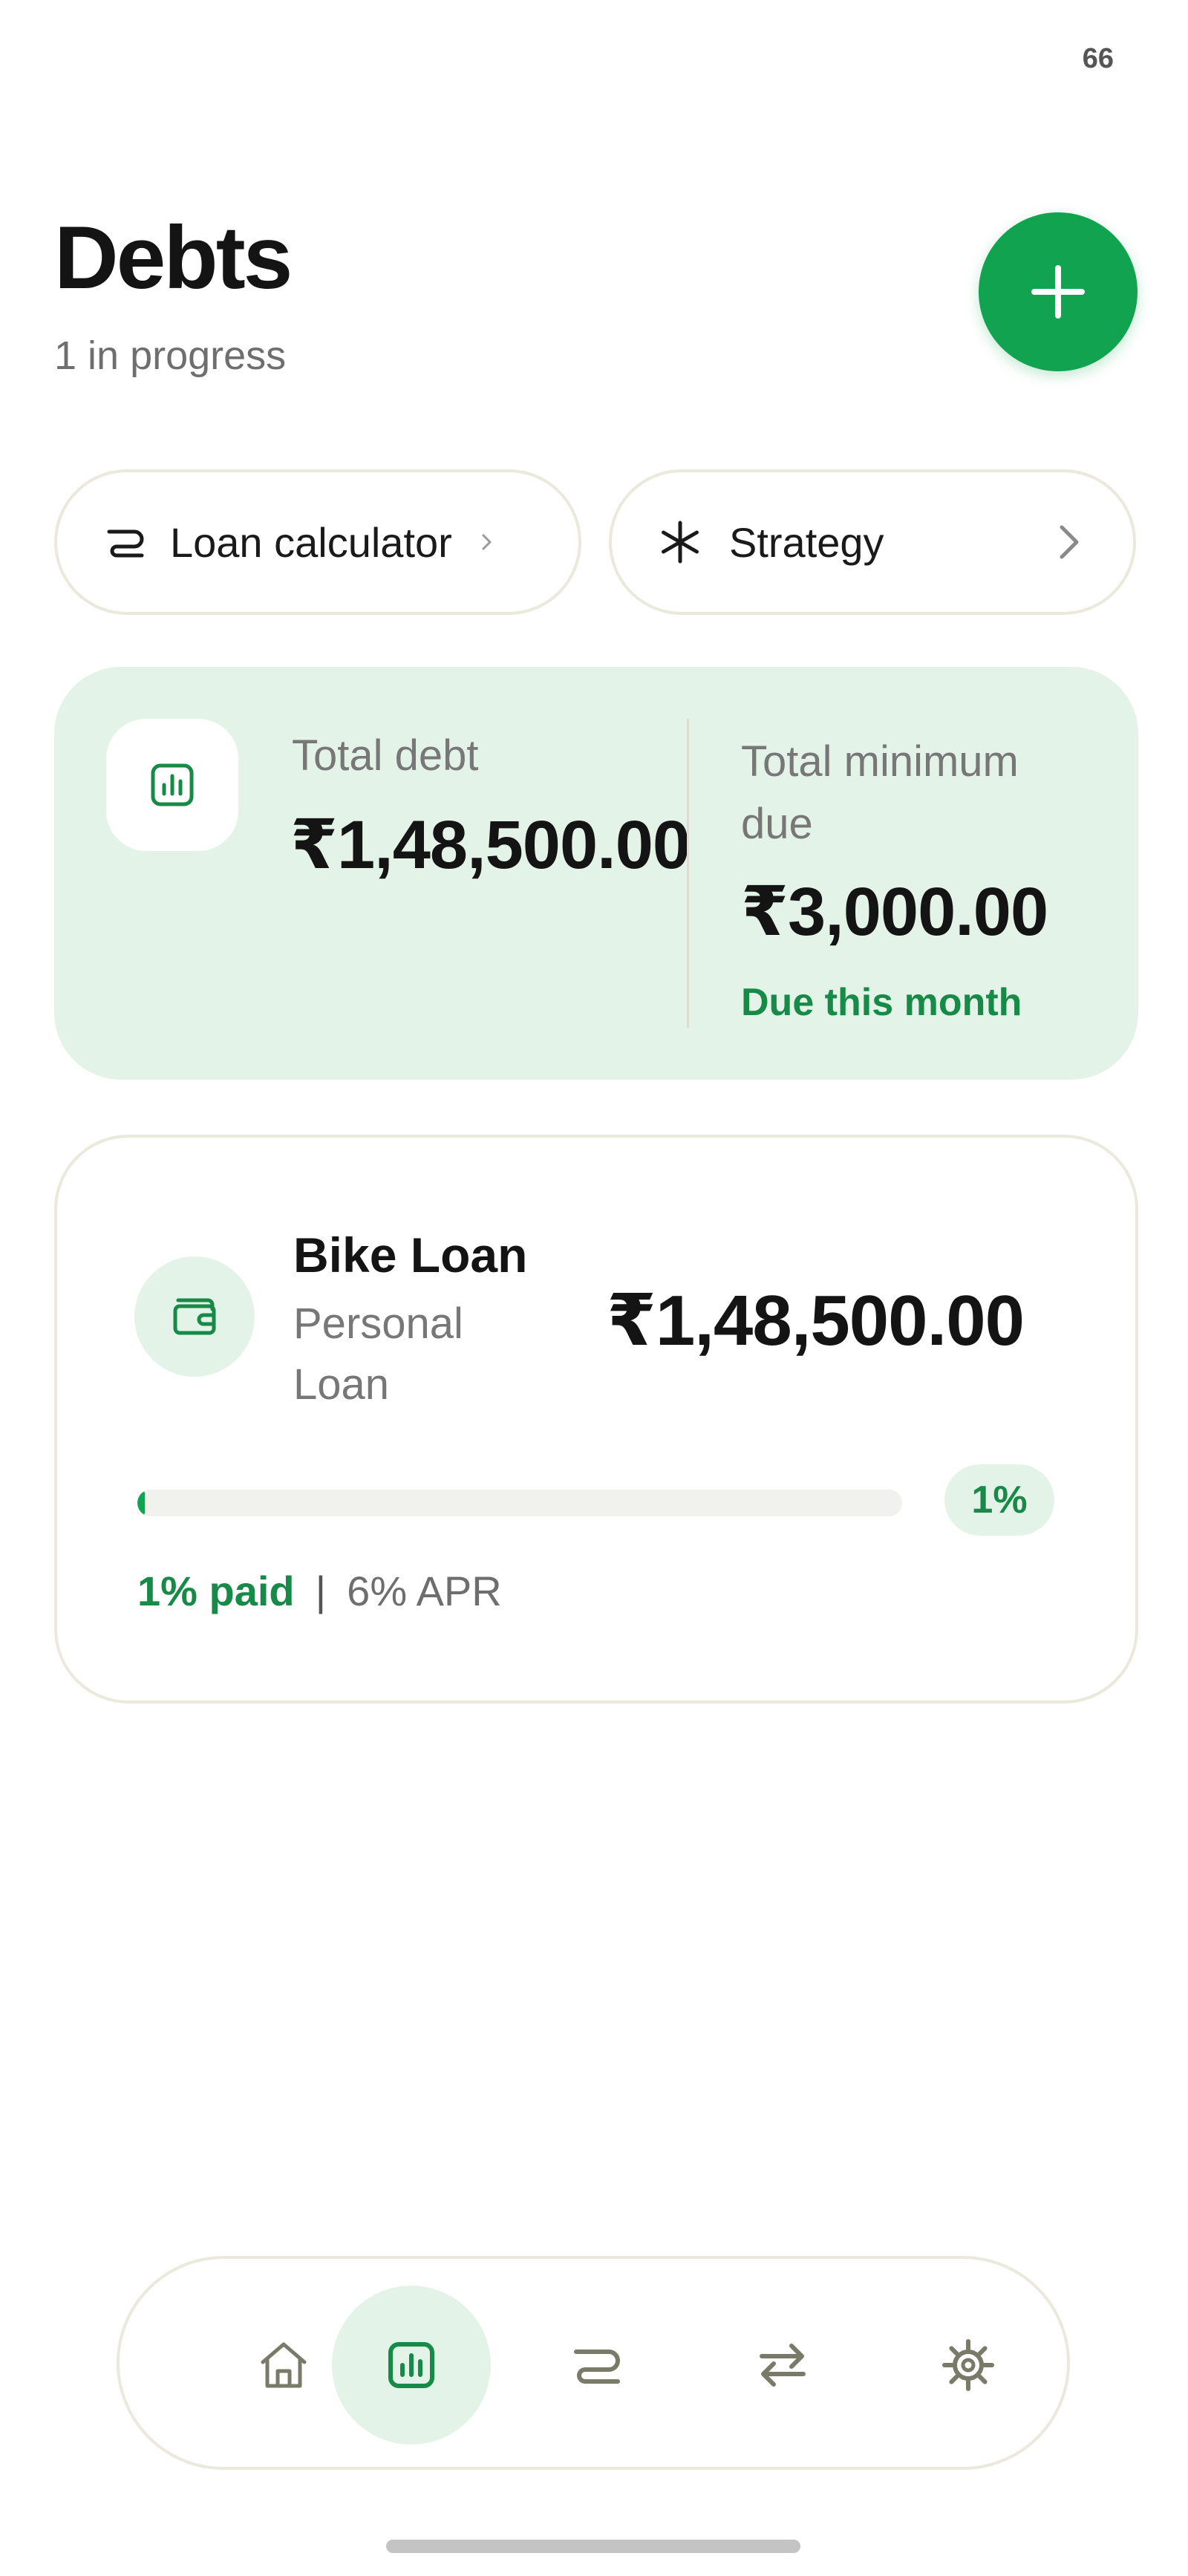 This screenshot has width=1188, height=2576. Describe the element at coordinates (816, 1320) in the screenshot. I see `loan-amount: ₹1,48,500.00` at that location.